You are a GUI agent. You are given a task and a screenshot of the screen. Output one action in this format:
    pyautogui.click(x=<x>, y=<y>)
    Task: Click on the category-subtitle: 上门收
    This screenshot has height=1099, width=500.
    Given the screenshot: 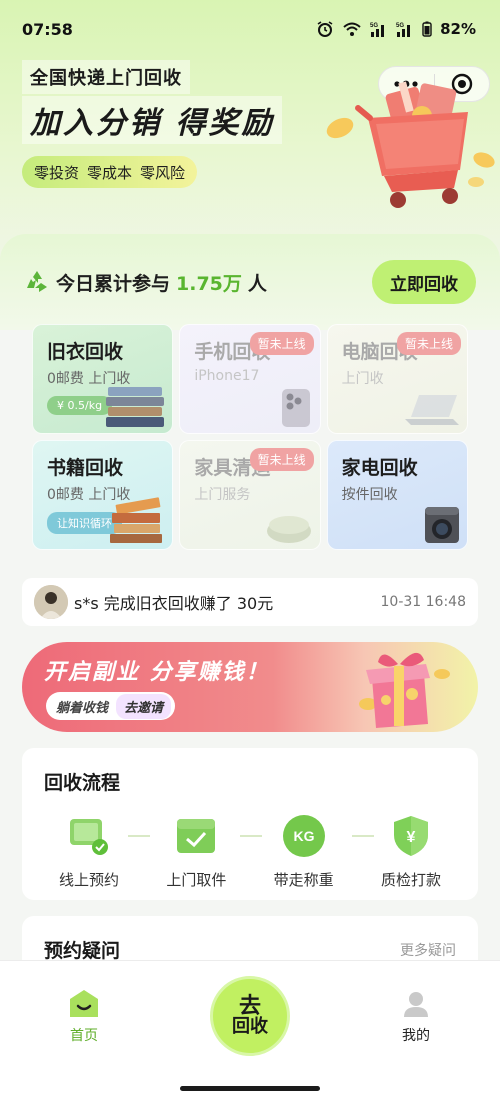 What is the action you would take?
    pyautogui.click(x=362, y=379)
    